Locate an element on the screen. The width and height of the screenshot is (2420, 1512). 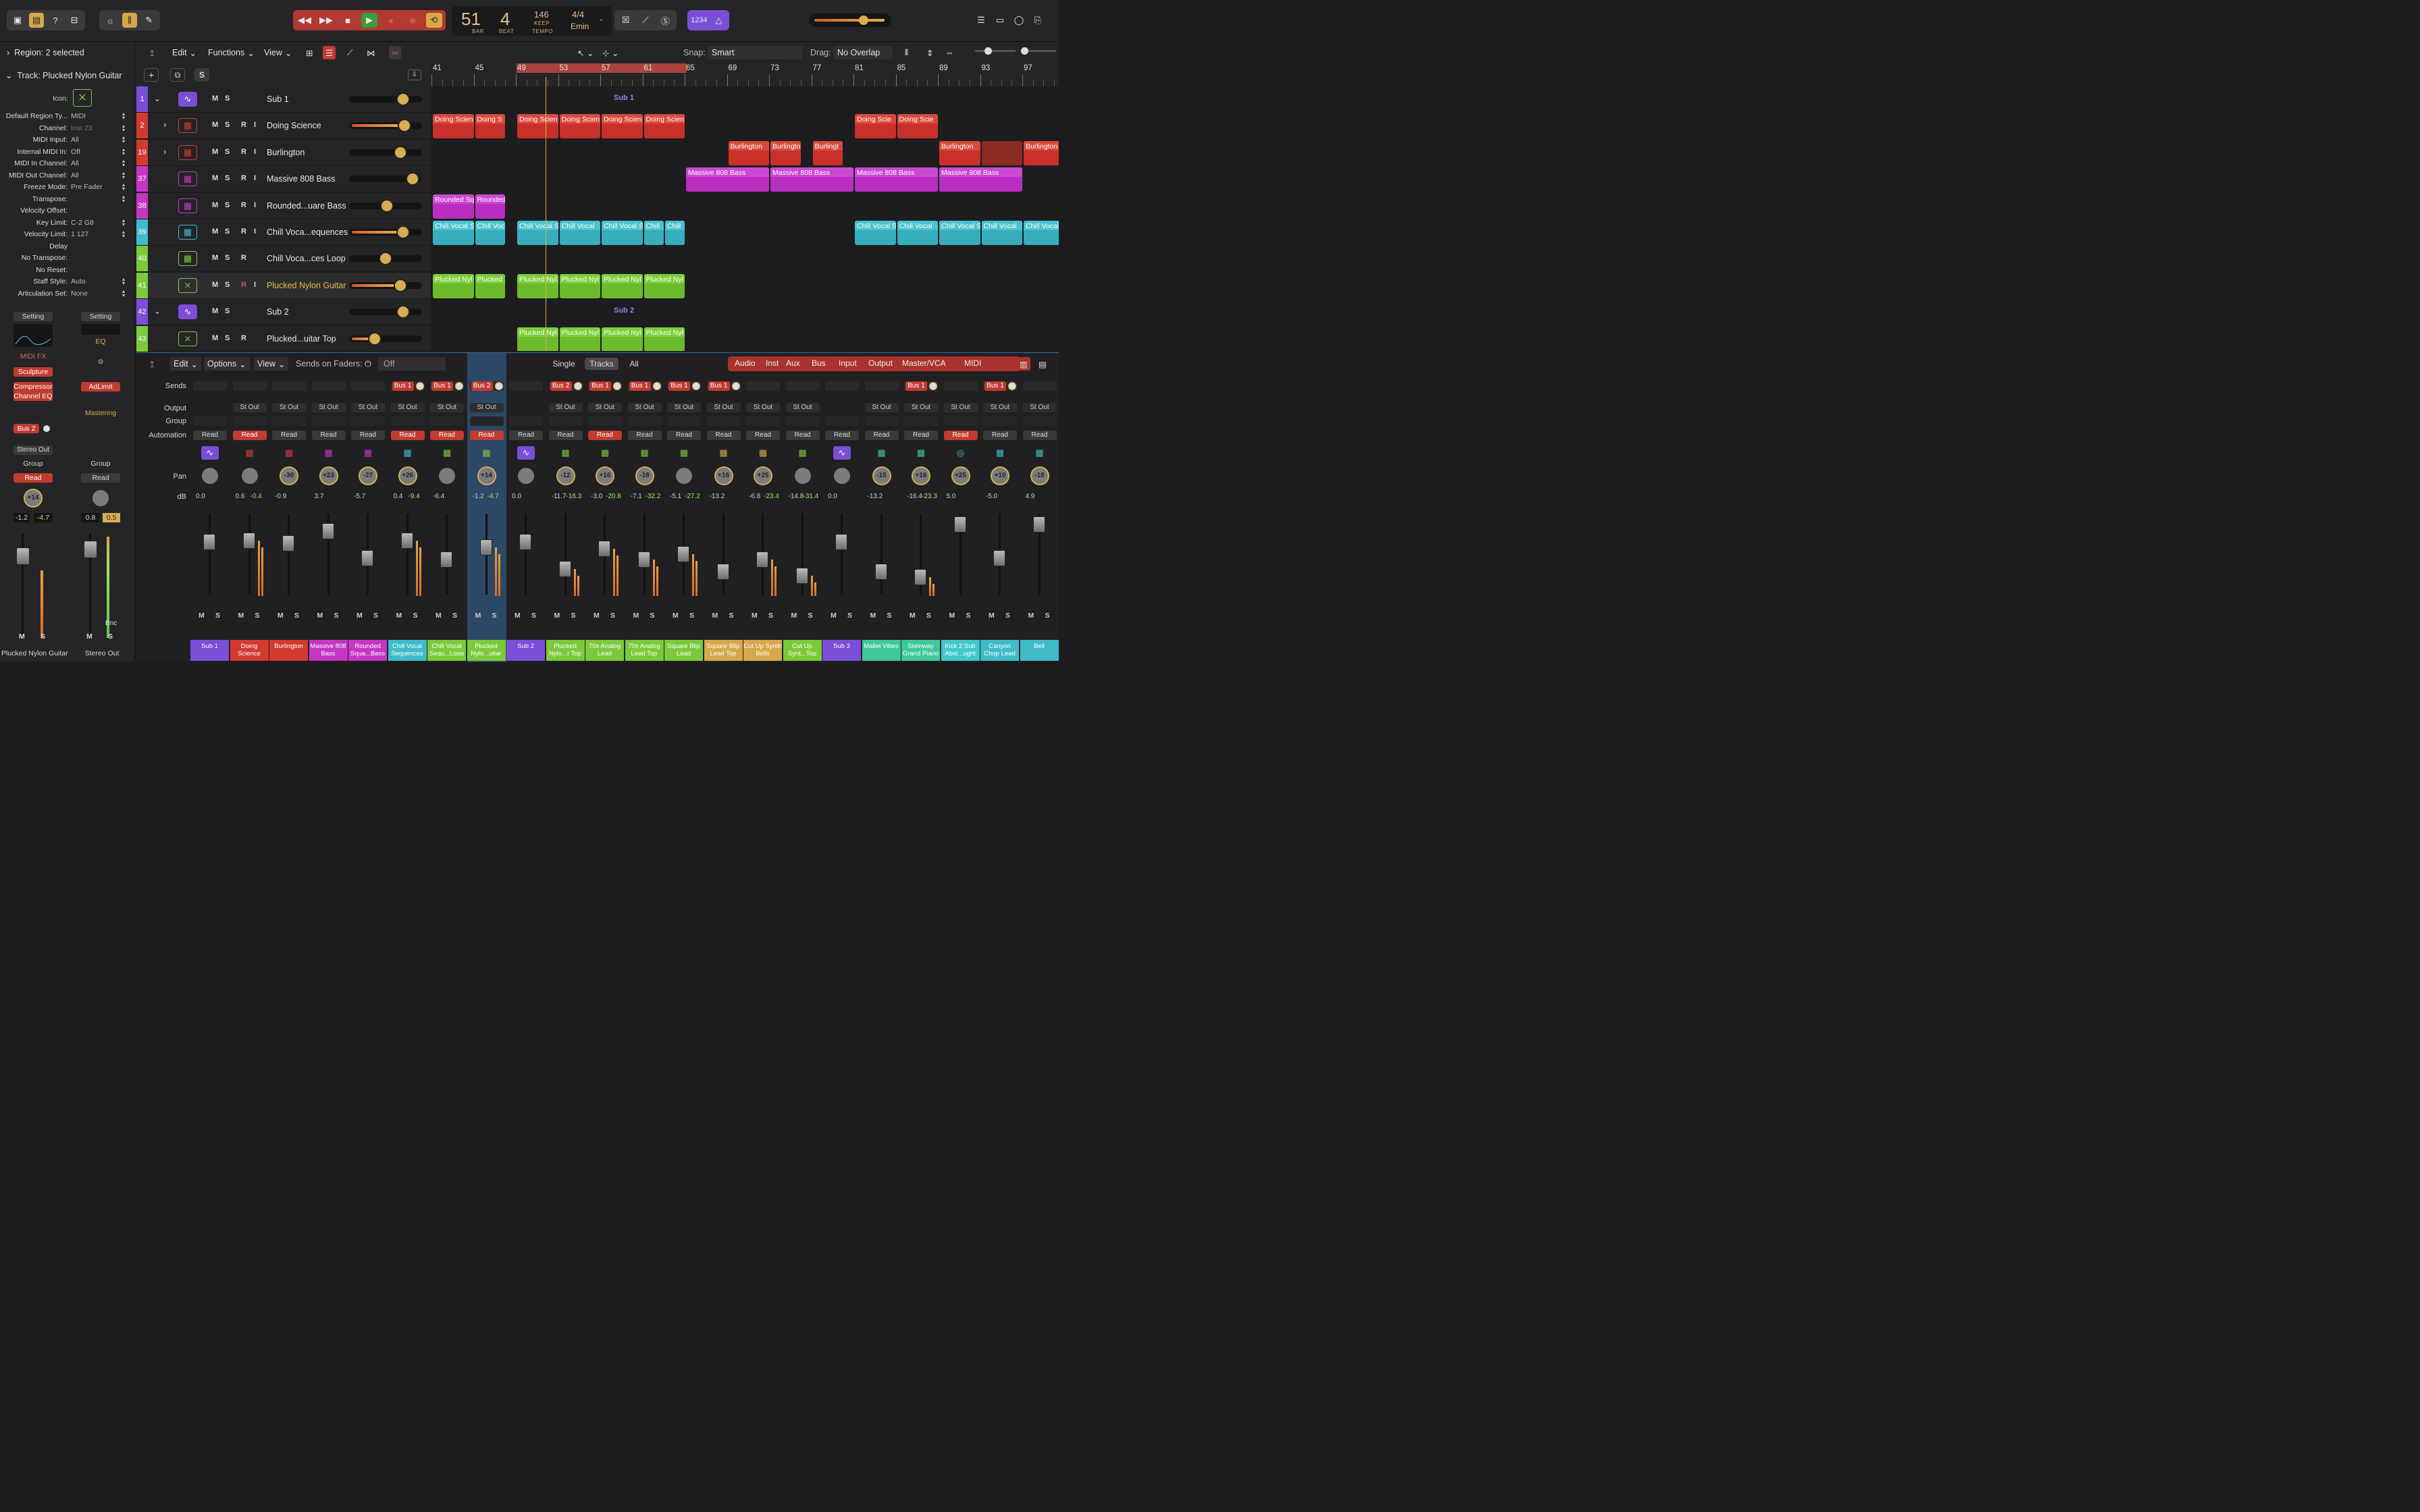
inspector-field: MIDI In Channel: All ▴ ▾ is located at coordinates (67, 165).